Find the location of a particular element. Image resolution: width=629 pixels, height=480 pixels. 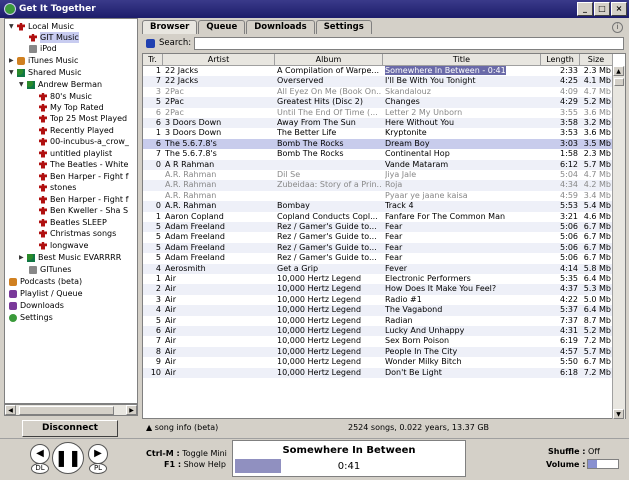

tab-downloads: Downloads is located at coordinates (280, 27).